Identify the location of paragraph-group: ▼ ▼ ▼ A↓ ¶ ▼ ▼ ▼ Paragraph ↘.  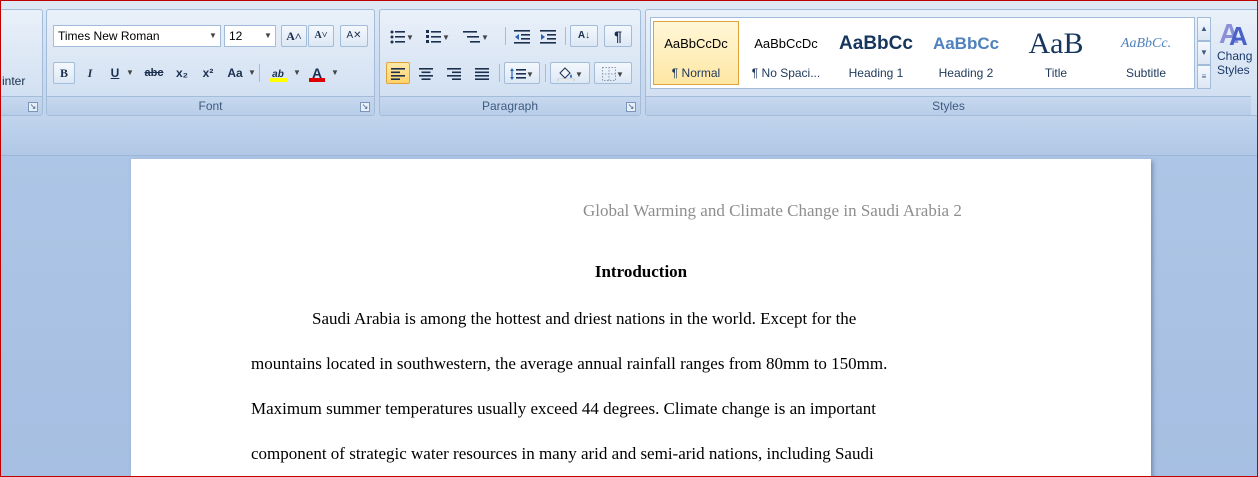
(510, 62).